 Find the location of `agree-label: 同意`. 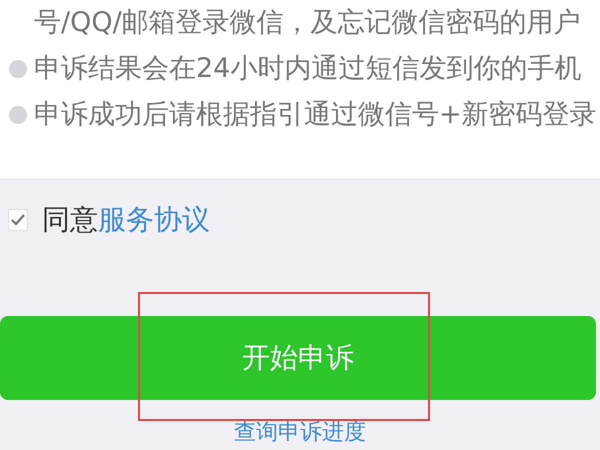

agree-label: 同意 is located at coordinates (70, 220).